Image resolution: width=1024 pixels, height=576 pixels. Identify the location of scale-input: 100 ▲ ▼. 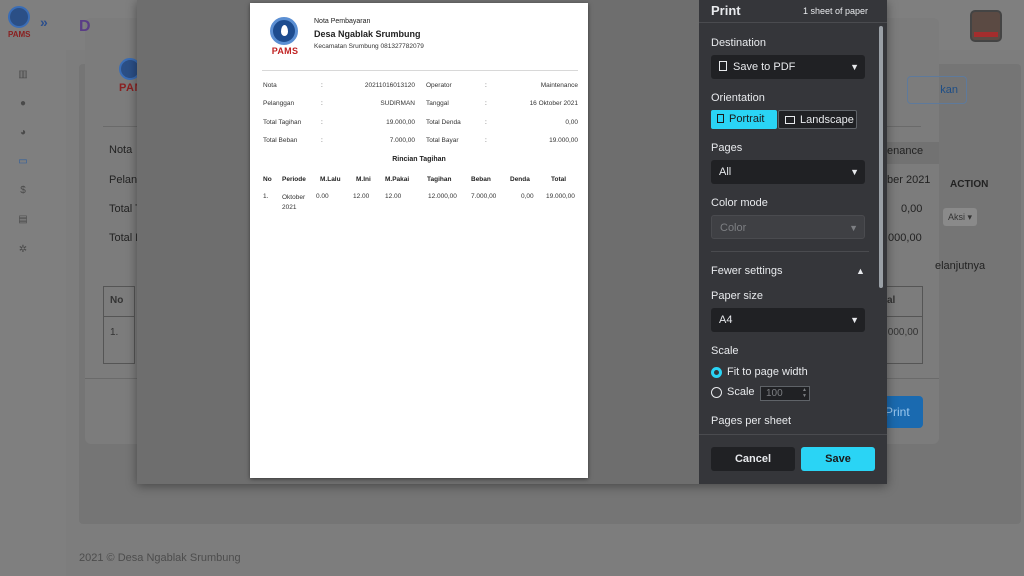
(785, 393).